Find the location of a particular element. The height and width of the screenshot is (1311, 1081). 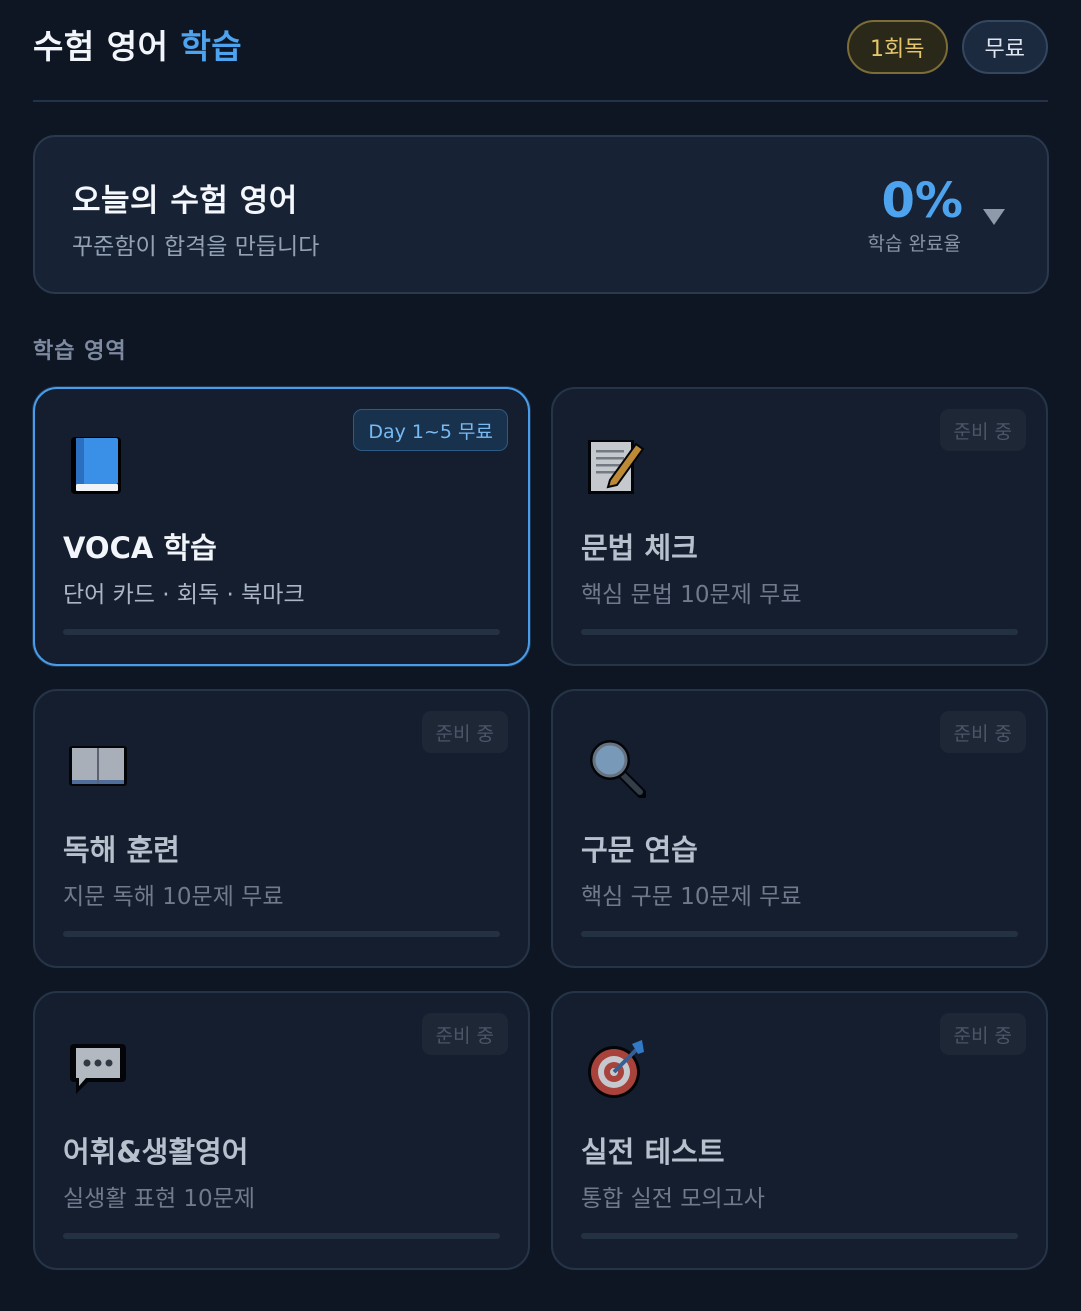

card-subtitle: 지문 독해 10문제 무료 is located at coordinates (173, 897).